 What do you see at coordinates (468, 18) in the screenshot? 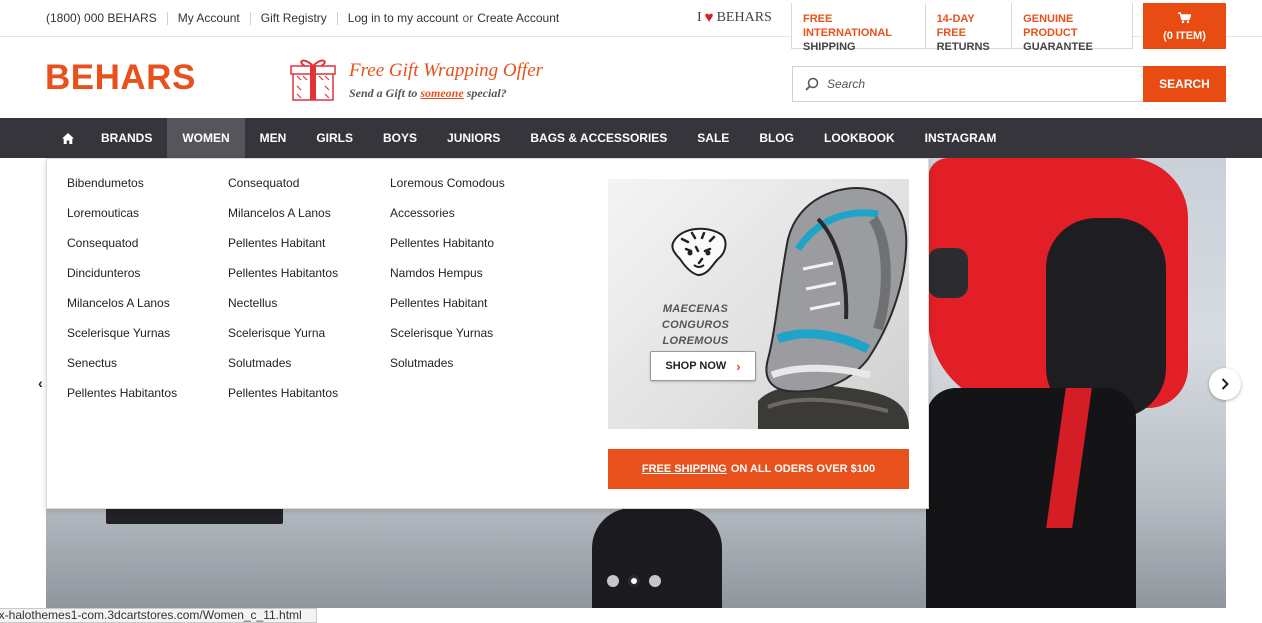
I see `or-text: or` at bounding box center [468, 18].